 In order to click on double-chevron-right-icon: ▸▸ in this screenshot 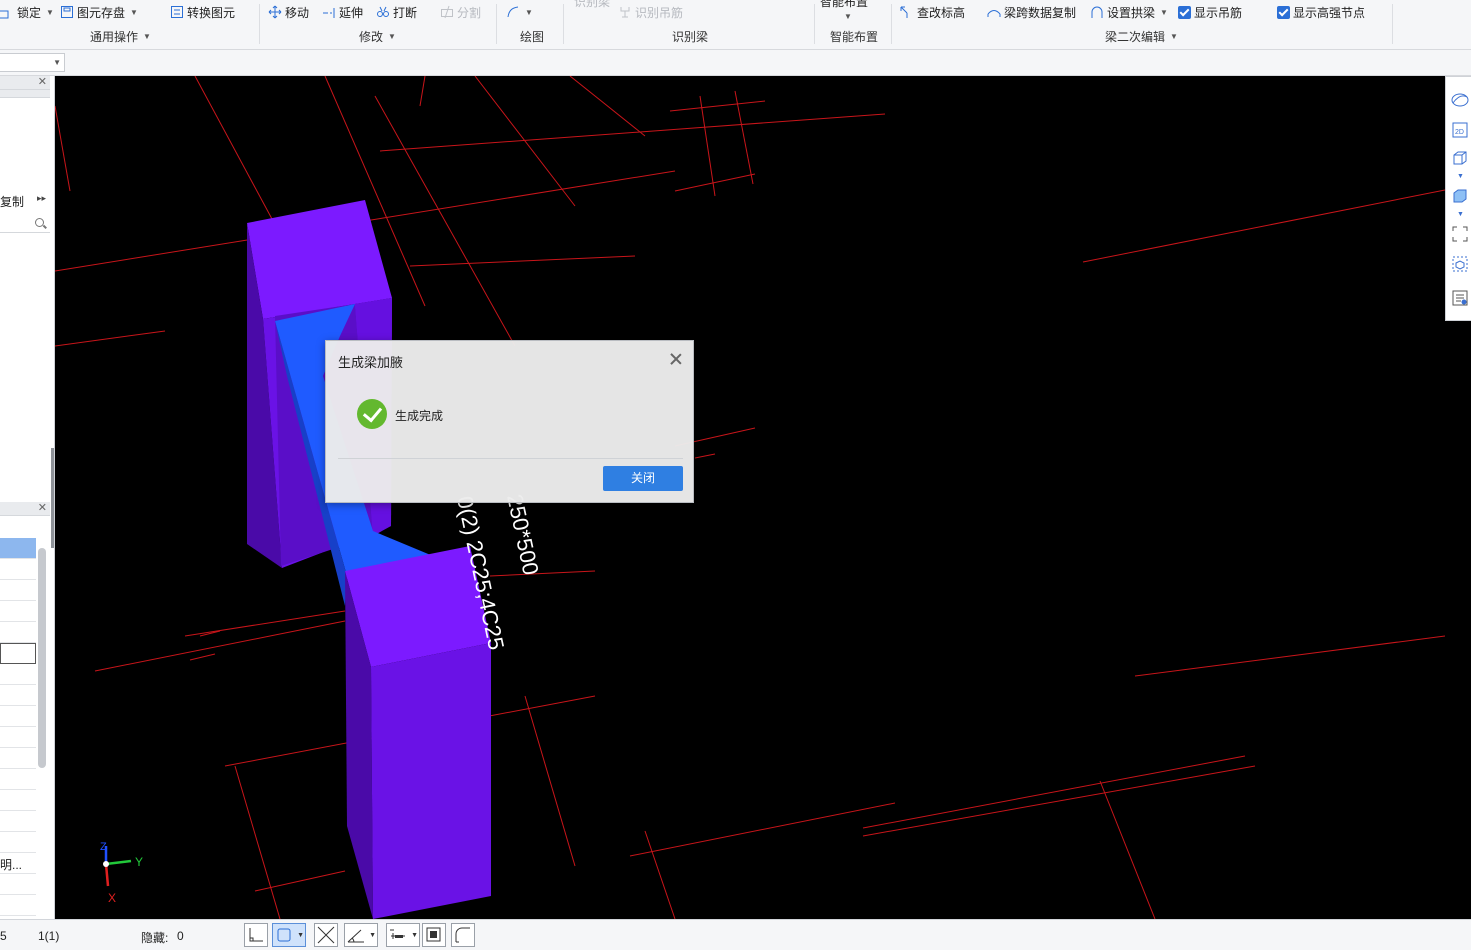, I will do `click(41, 198)`.